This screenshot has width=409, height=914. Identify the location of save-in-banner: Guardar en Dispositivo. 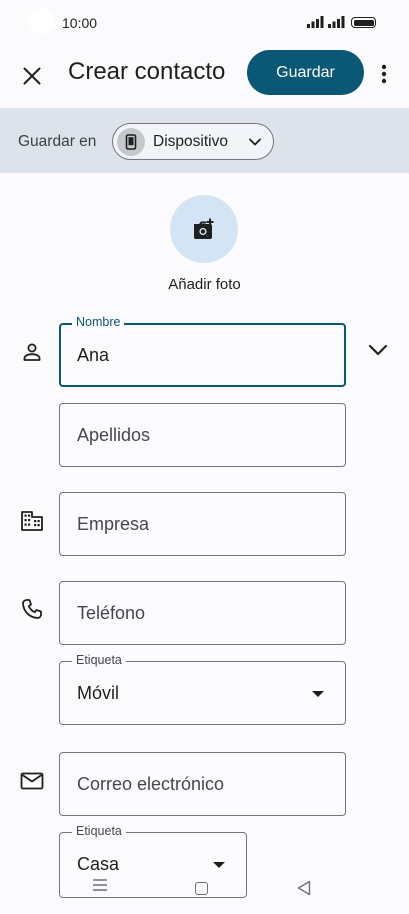
(204, 140).